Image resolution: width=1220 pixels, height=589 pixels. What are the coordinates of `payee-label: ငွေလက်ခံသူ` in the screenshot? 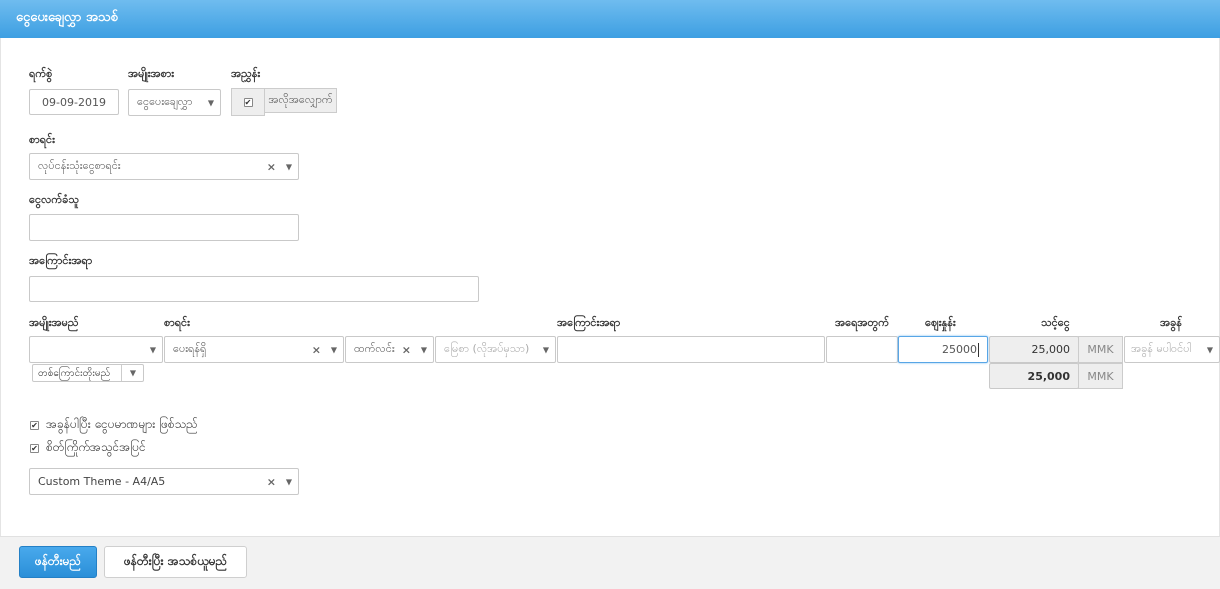 It's located at (54, 199).